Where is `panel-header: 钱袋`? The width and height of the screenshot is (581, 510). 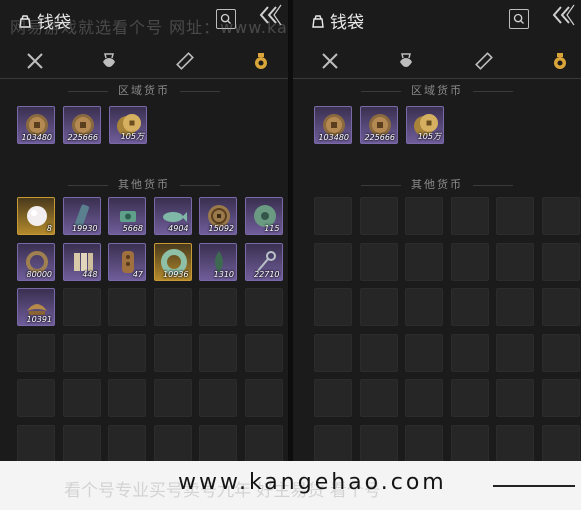 panel-header: 钱袋 is located at coordinates (144, 20).